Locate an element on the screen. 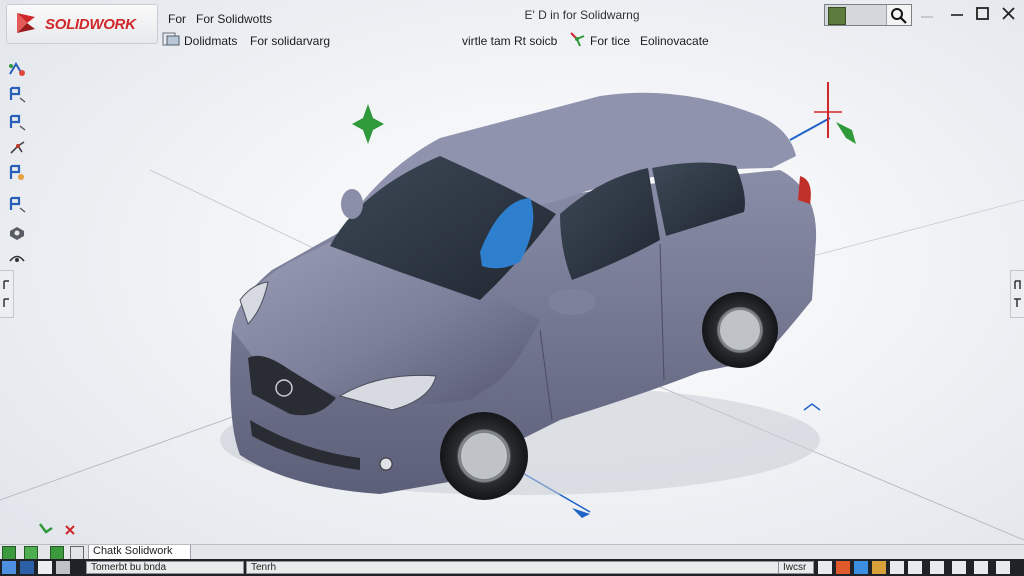 The width and height of the screenshot is (1024, 576). chrome-icon is located at coordinates (861, 567).